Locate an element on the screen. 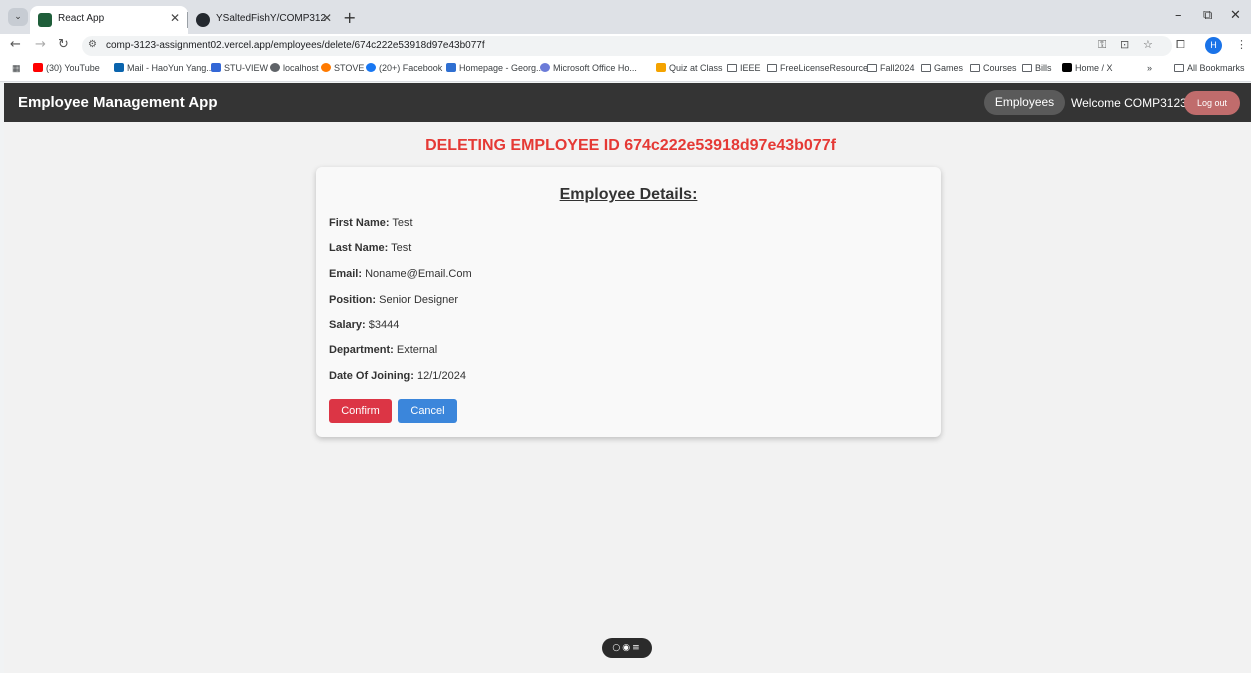  field-email: Email: Noname@Email.Com is located at coordinates (400, 274).